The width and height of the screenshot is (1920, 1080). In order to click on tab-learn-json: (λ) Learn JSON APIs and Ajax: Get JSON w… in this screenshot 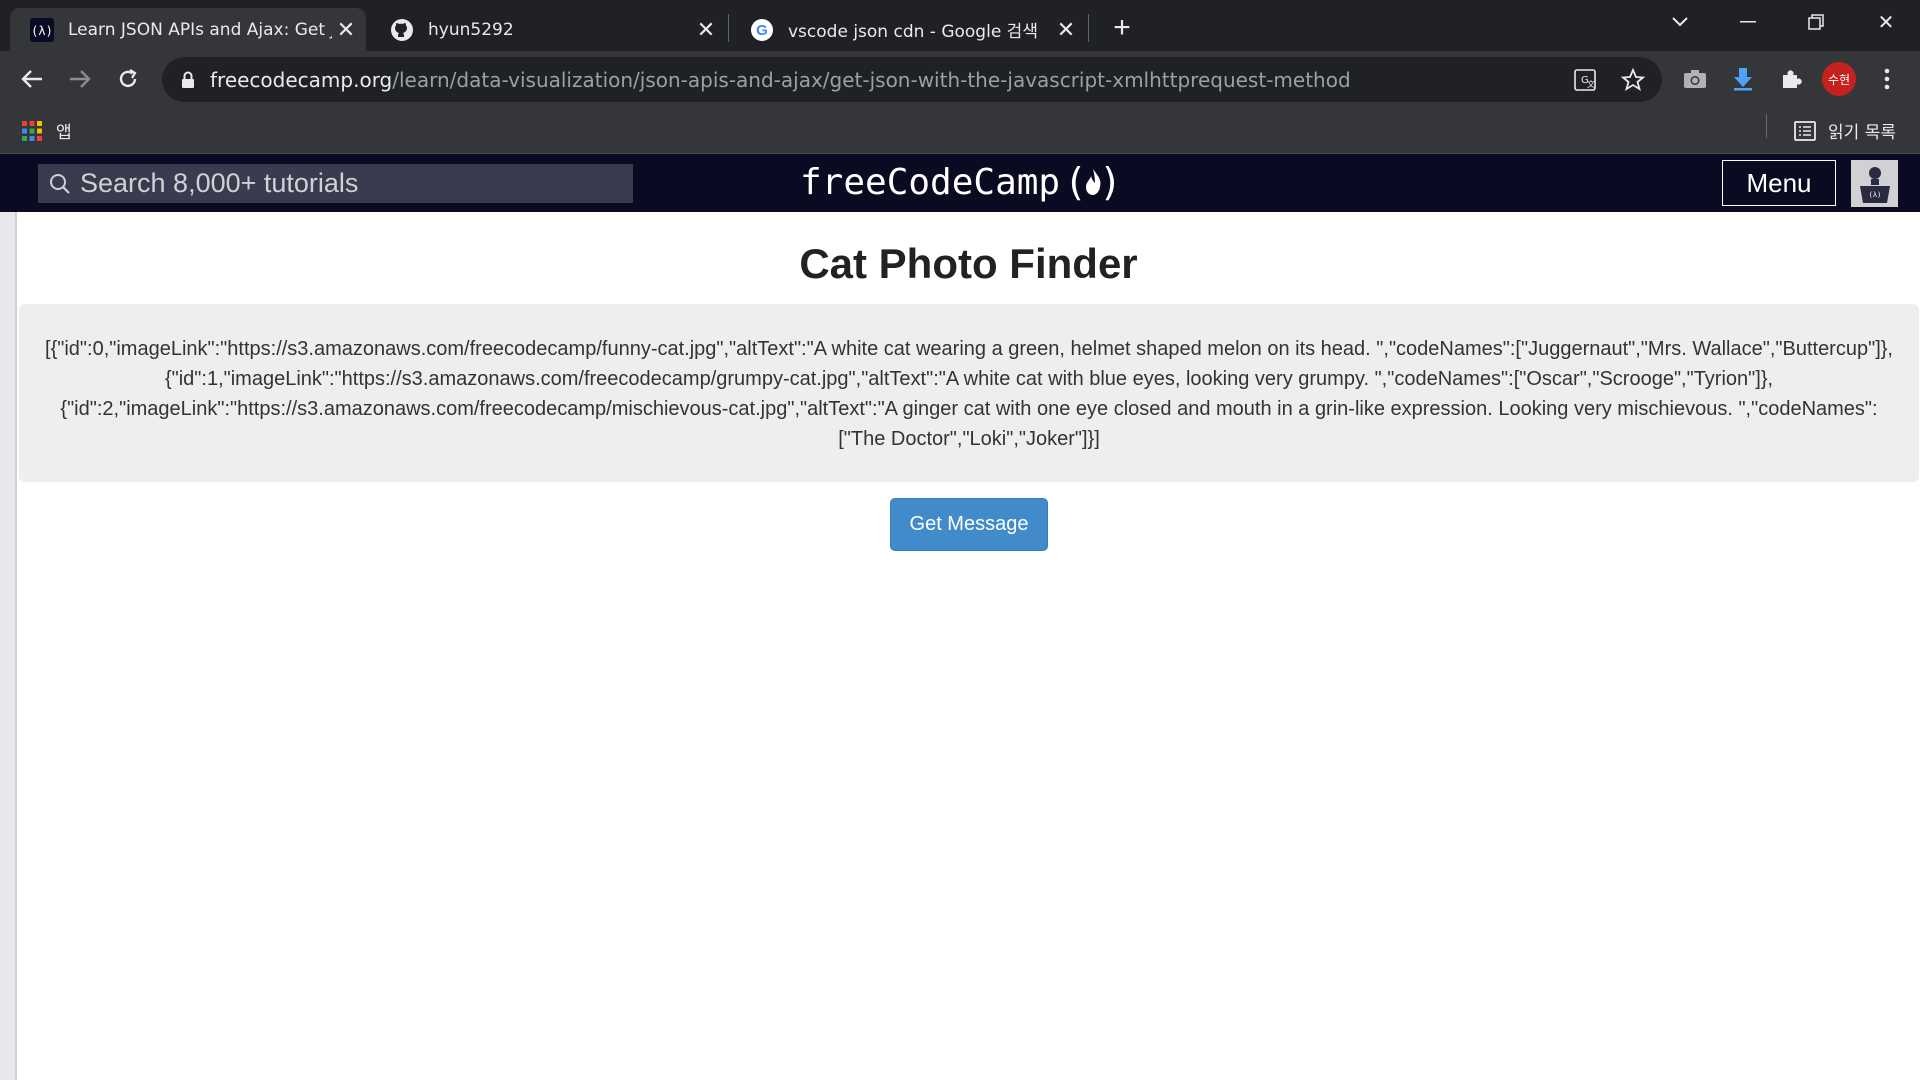, I will do `click(188, 29)`.